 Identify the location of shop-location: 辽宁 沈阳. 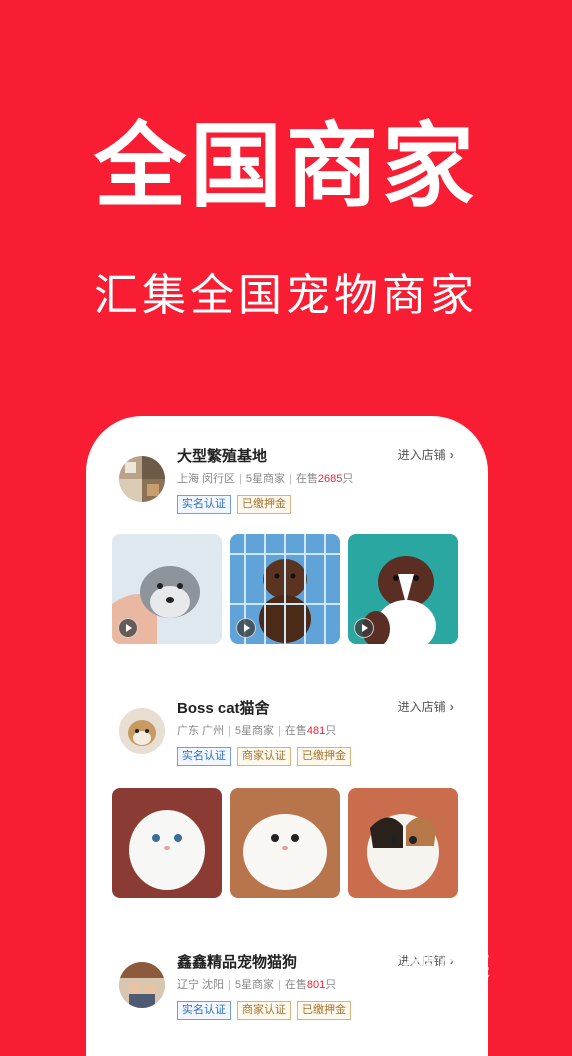
(201, 985).